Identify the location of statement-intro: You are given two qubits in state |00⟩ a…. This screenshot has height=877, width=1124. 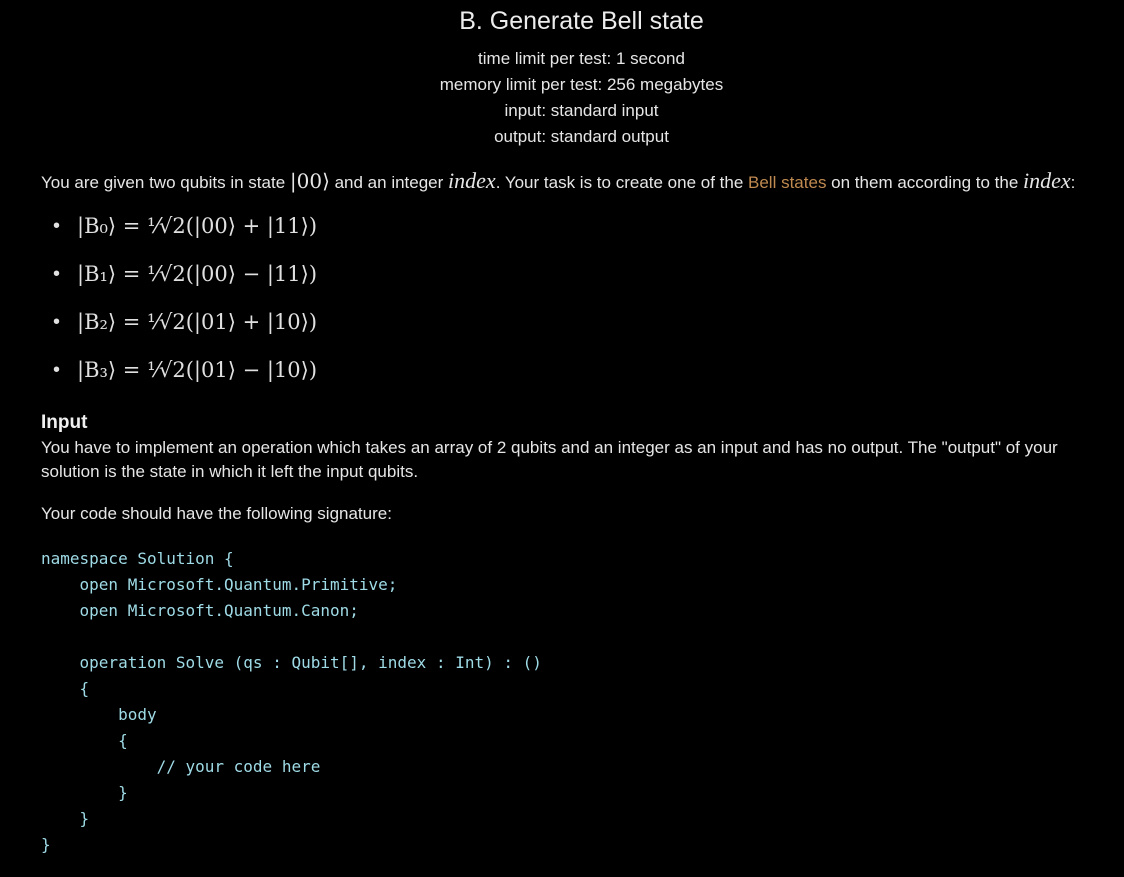
(576, 182).